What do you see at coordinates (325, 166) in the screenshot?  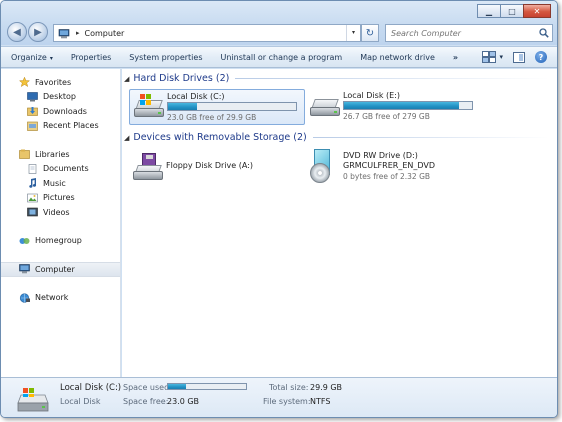 I see `dvd-drive-icon` at bounding box center [325, 166].